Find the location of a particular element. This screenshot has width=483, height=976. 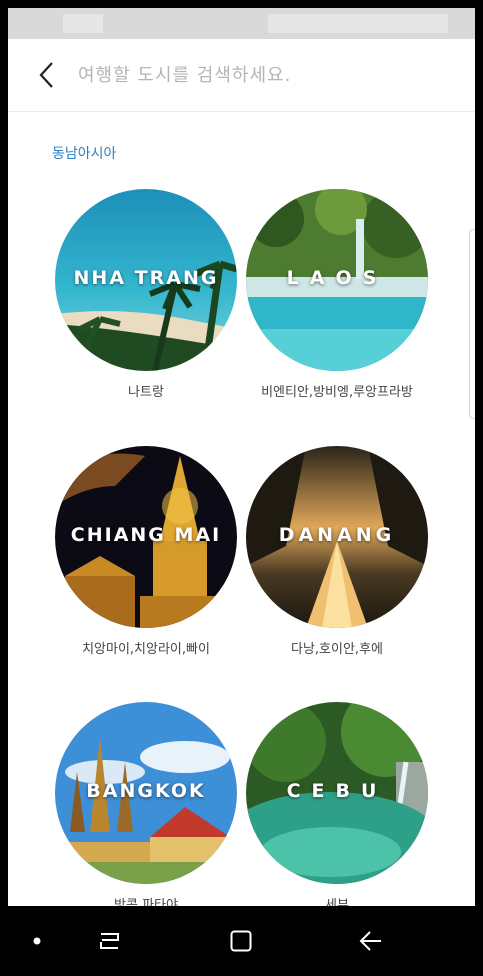

back-arrow-icon is located at coordinates (370, 941).